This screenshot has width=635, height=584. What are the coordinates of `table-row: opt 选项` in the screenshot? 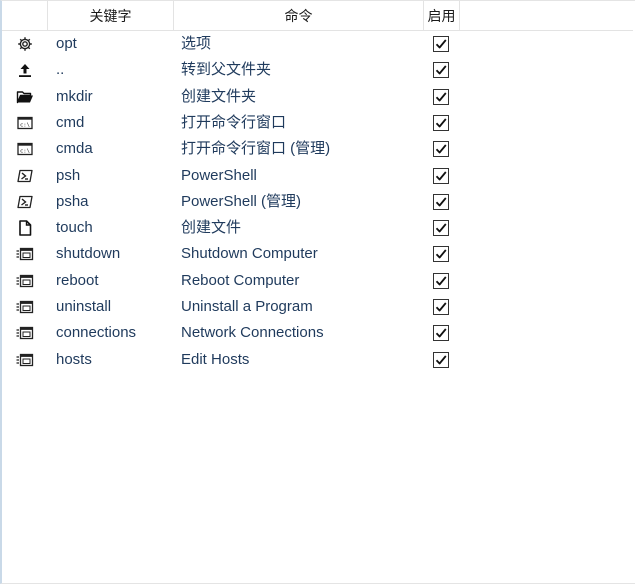 It's located at (317, 44).